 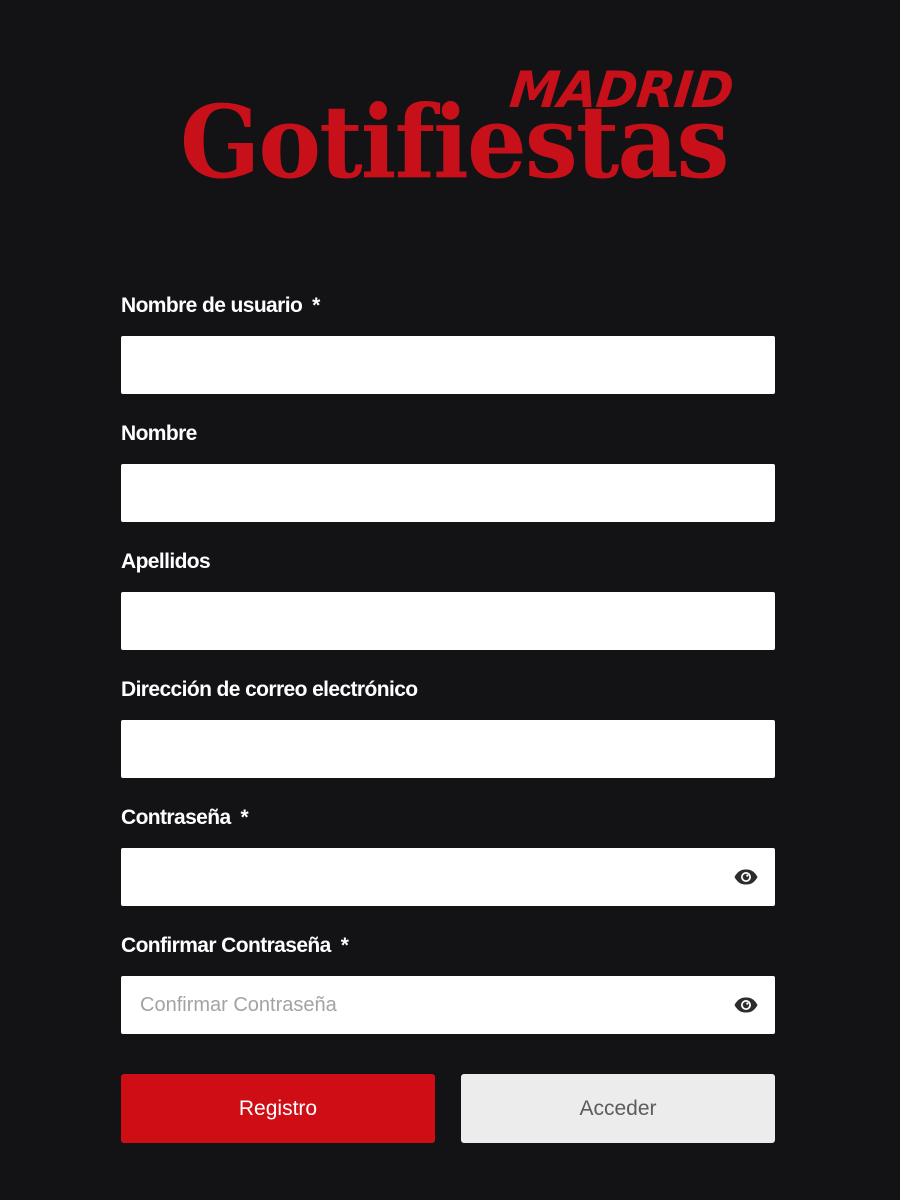 I want to click on logo-city-label: MADRID, so click(x=621, y=90).